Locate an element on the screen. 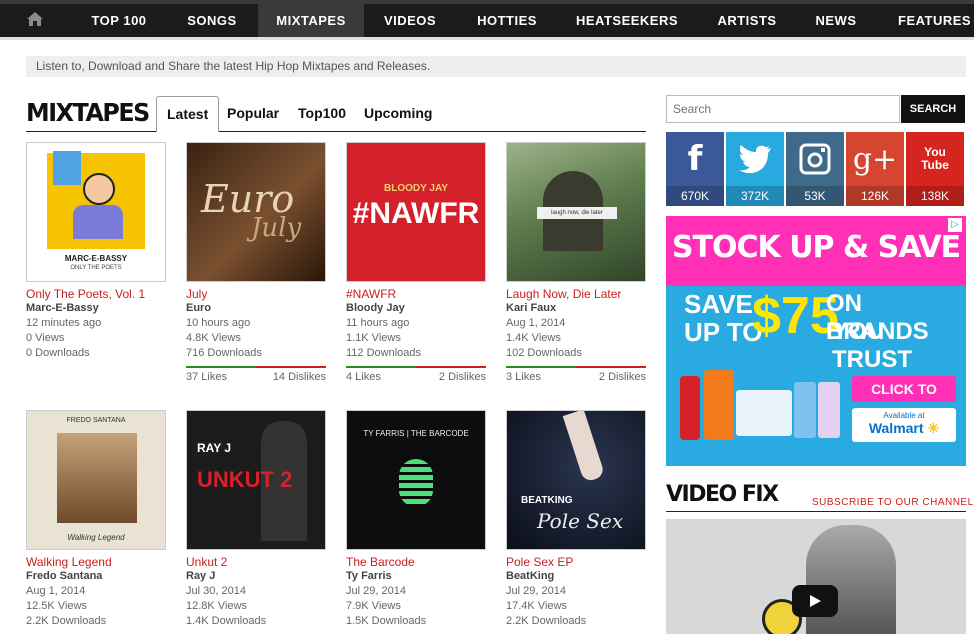 The width and height of the screenshot is (974, 634). cover-subtext: BLOODY JAY is located at coordinates (416, 188).